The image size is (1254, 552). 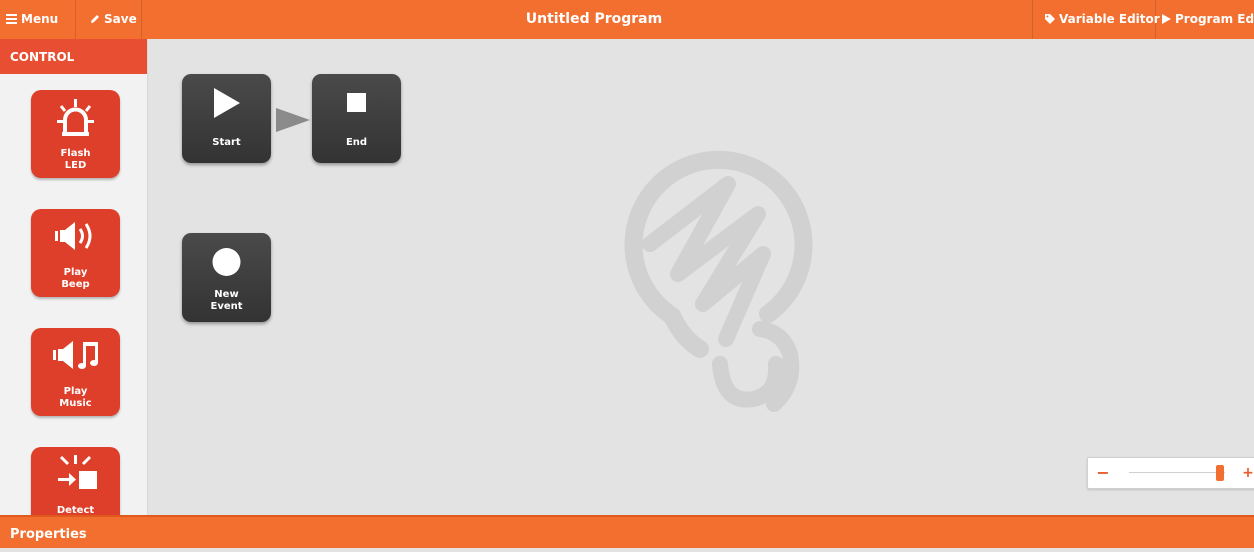 I want to click on palette-block-detect: Detect, so click(x=75, y=481).